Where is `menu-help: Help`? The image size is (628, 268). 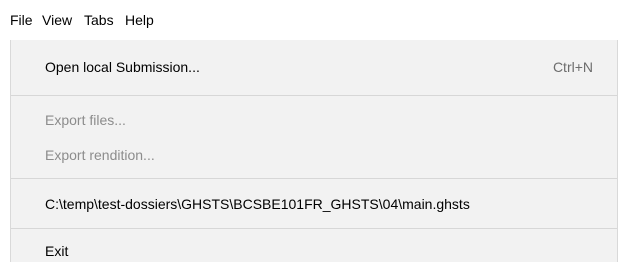
menu-help: Help is located at coordinates (139, 20).